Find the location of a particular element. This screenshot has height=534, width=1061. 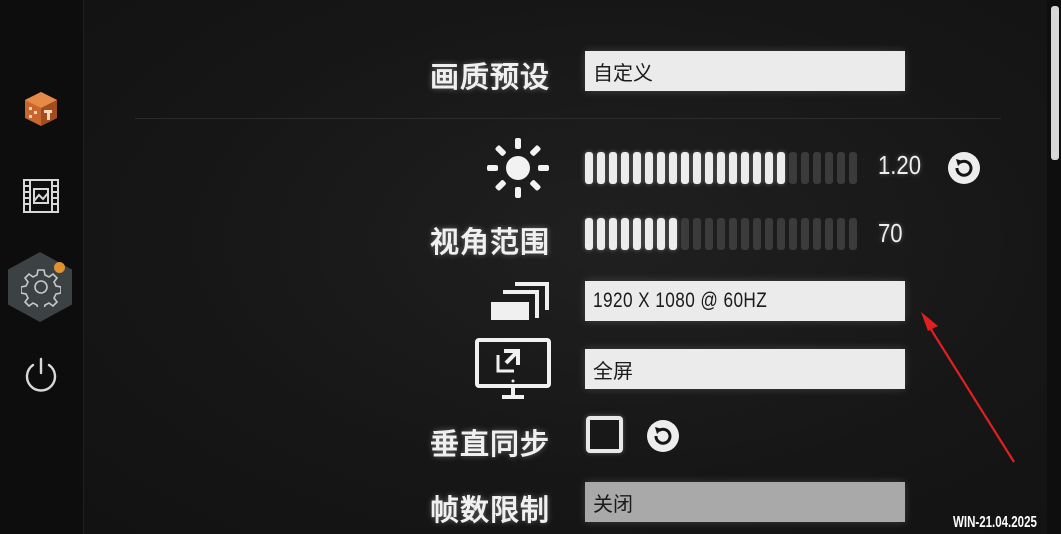

sun-icon is located at coordinates (518, 168).